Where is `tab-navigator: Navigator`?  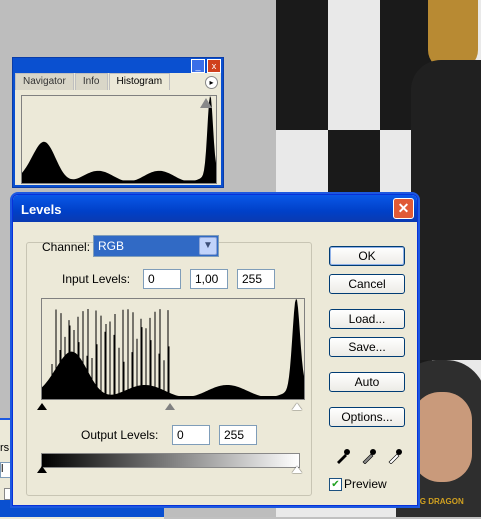 tab-navigator: Navigator is located at coordinates (44, 81).